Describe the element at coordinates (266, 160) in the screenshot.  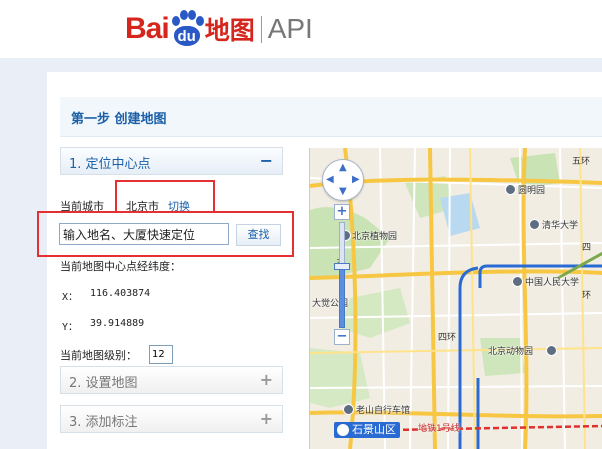
I see `collapse-icon: −` at that location.